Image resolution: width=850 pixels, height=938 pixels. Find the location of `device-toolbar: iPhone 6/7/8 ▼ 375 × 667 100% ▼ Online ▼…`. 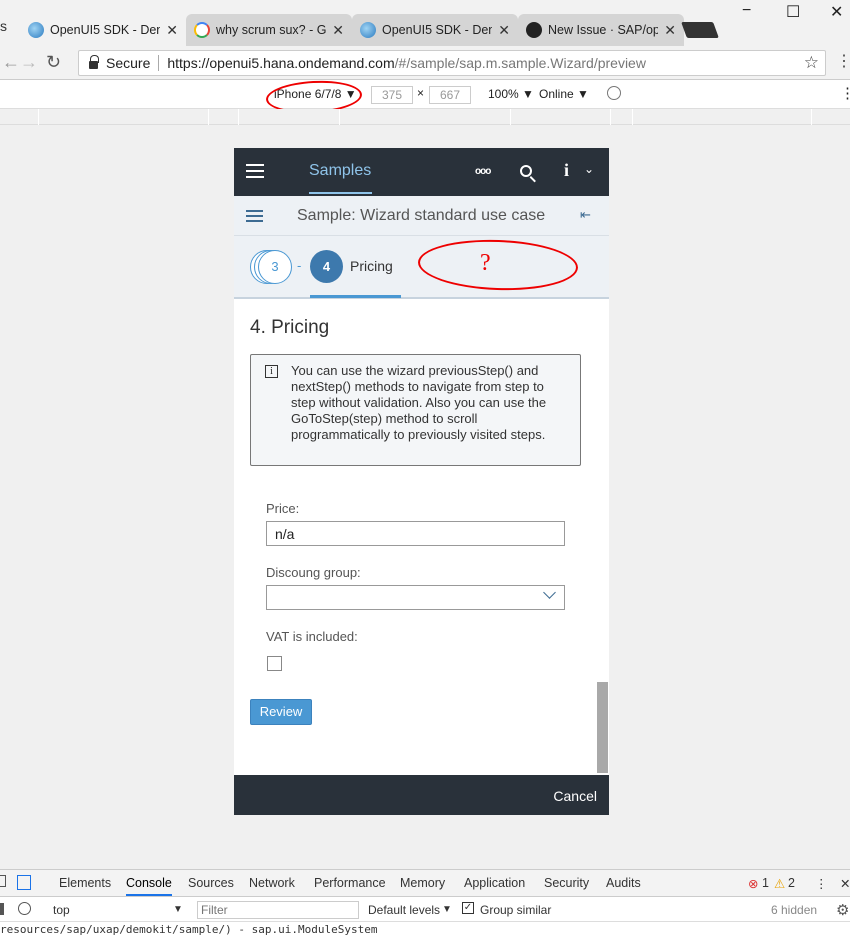

device-toolbar: iPhone 6/7/8 ▼ 375 × 667 100% ▼ Online ▼… is located at coordinates (425, 97).